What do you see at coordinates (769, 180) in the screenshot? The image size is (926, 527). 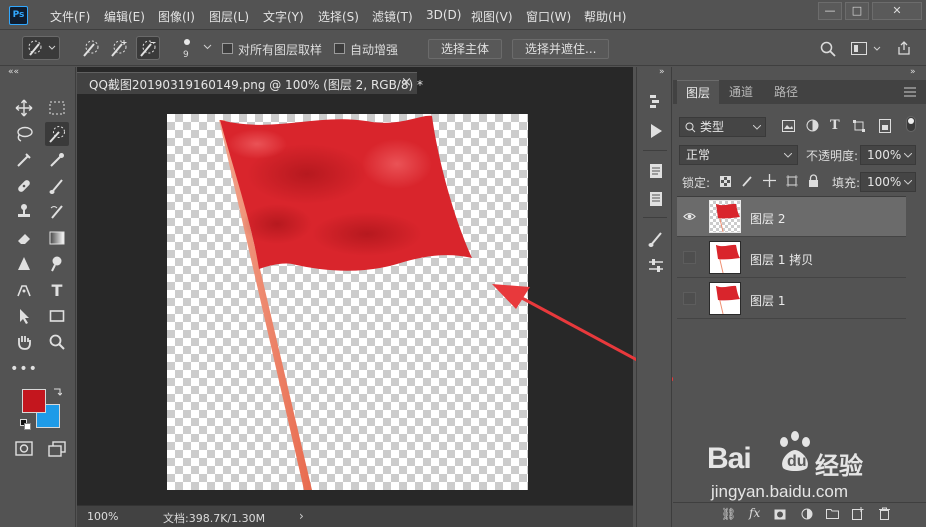 I see `lock-position-icon` at bounding box center [769, 180].